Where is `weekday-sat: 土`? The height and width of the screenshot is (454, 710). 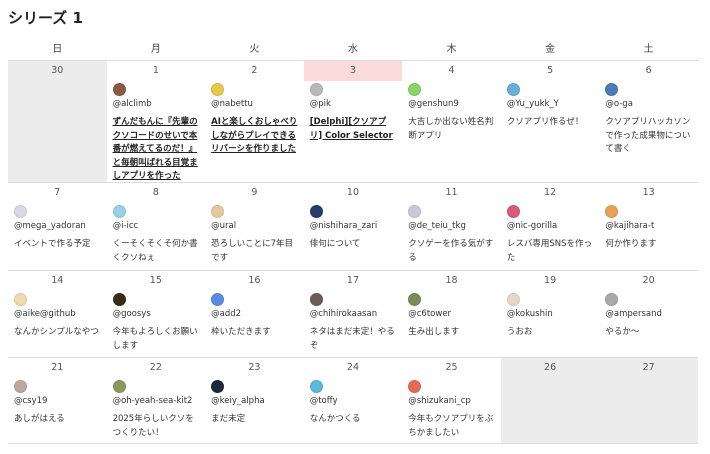
weekday-sat: 土 is located at coordinates (648, 49).